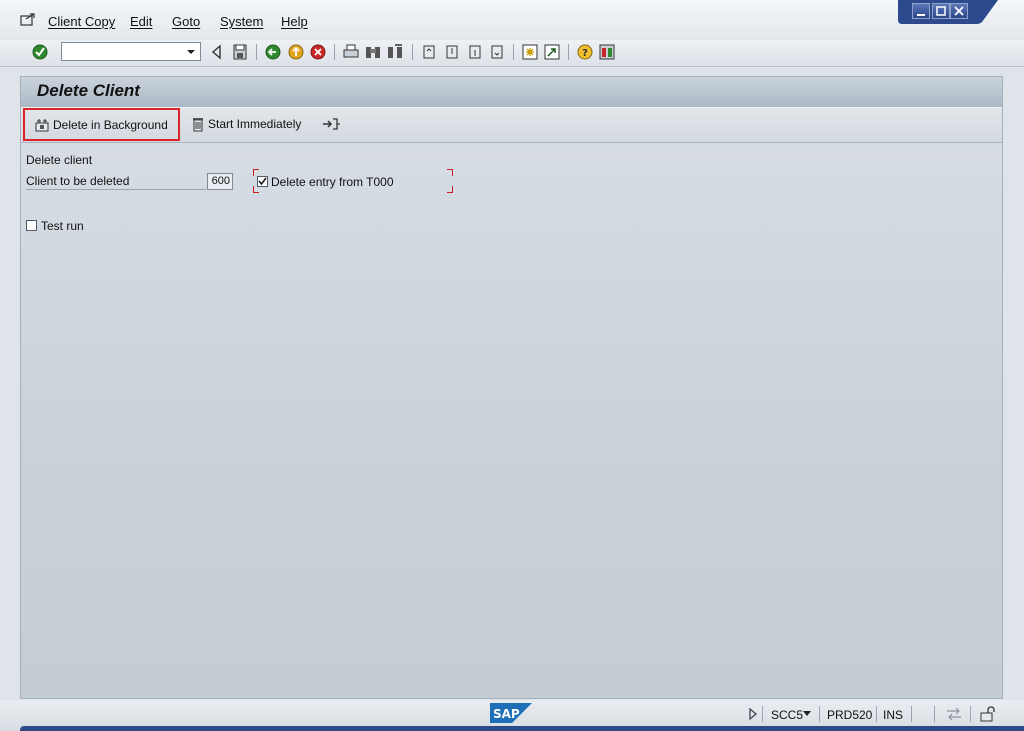 The height and width of the screenshot is (731, 1024). What do you see at coordinates (512, 20) in the screenshot?
I see `menu-bar: Client Copy Edit Goto System Help` at bounding box center [512, 20].